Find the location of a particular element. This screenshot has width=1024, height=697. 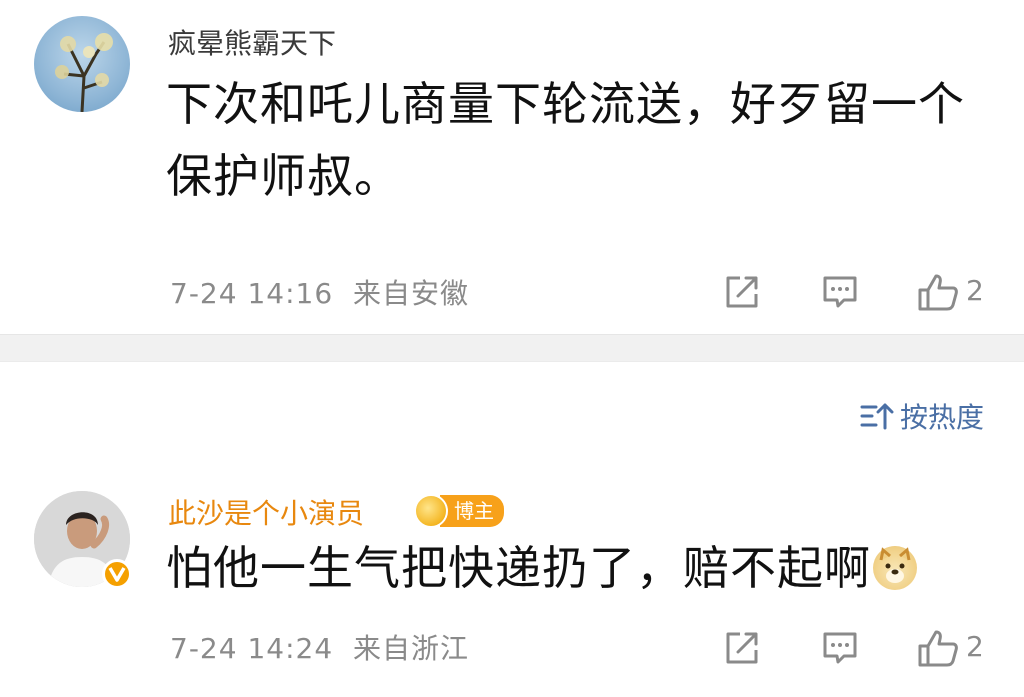

comment-meta: 7-24 14:24 来自浙江 is located at coordinates (319, 647).